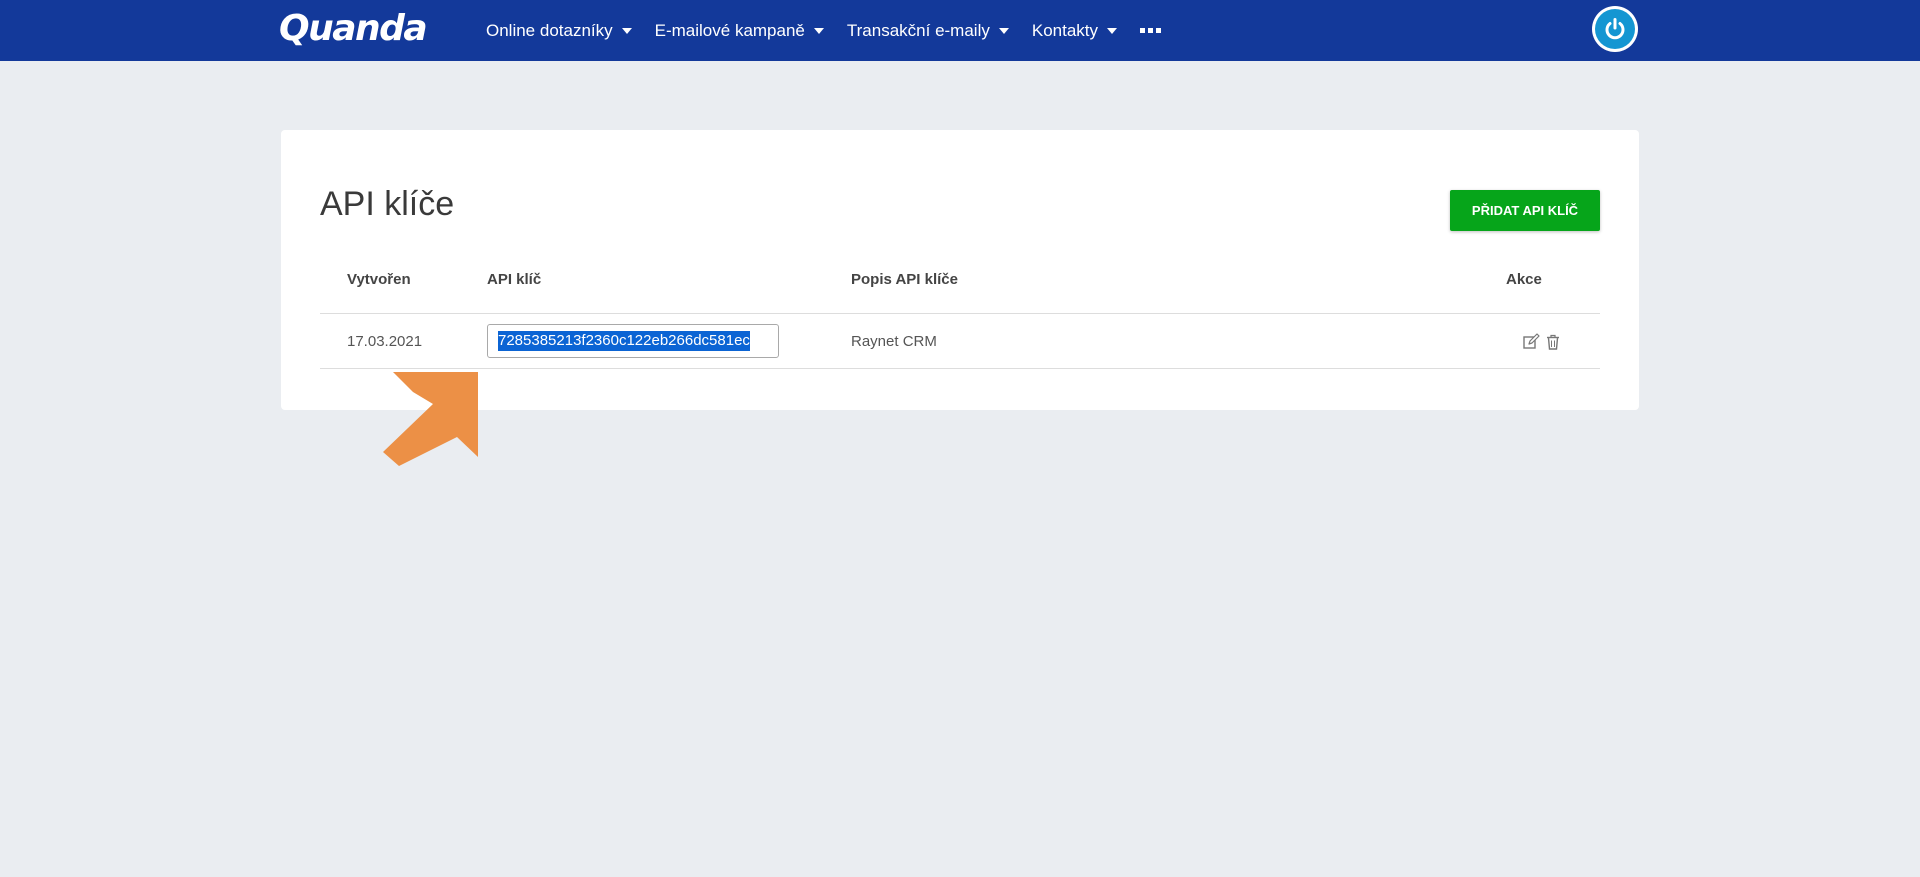 Image resolution: width=1920 pixels, height=877 pixels. I want to click on column-header-created: Vytvořen, so click(379, 279).